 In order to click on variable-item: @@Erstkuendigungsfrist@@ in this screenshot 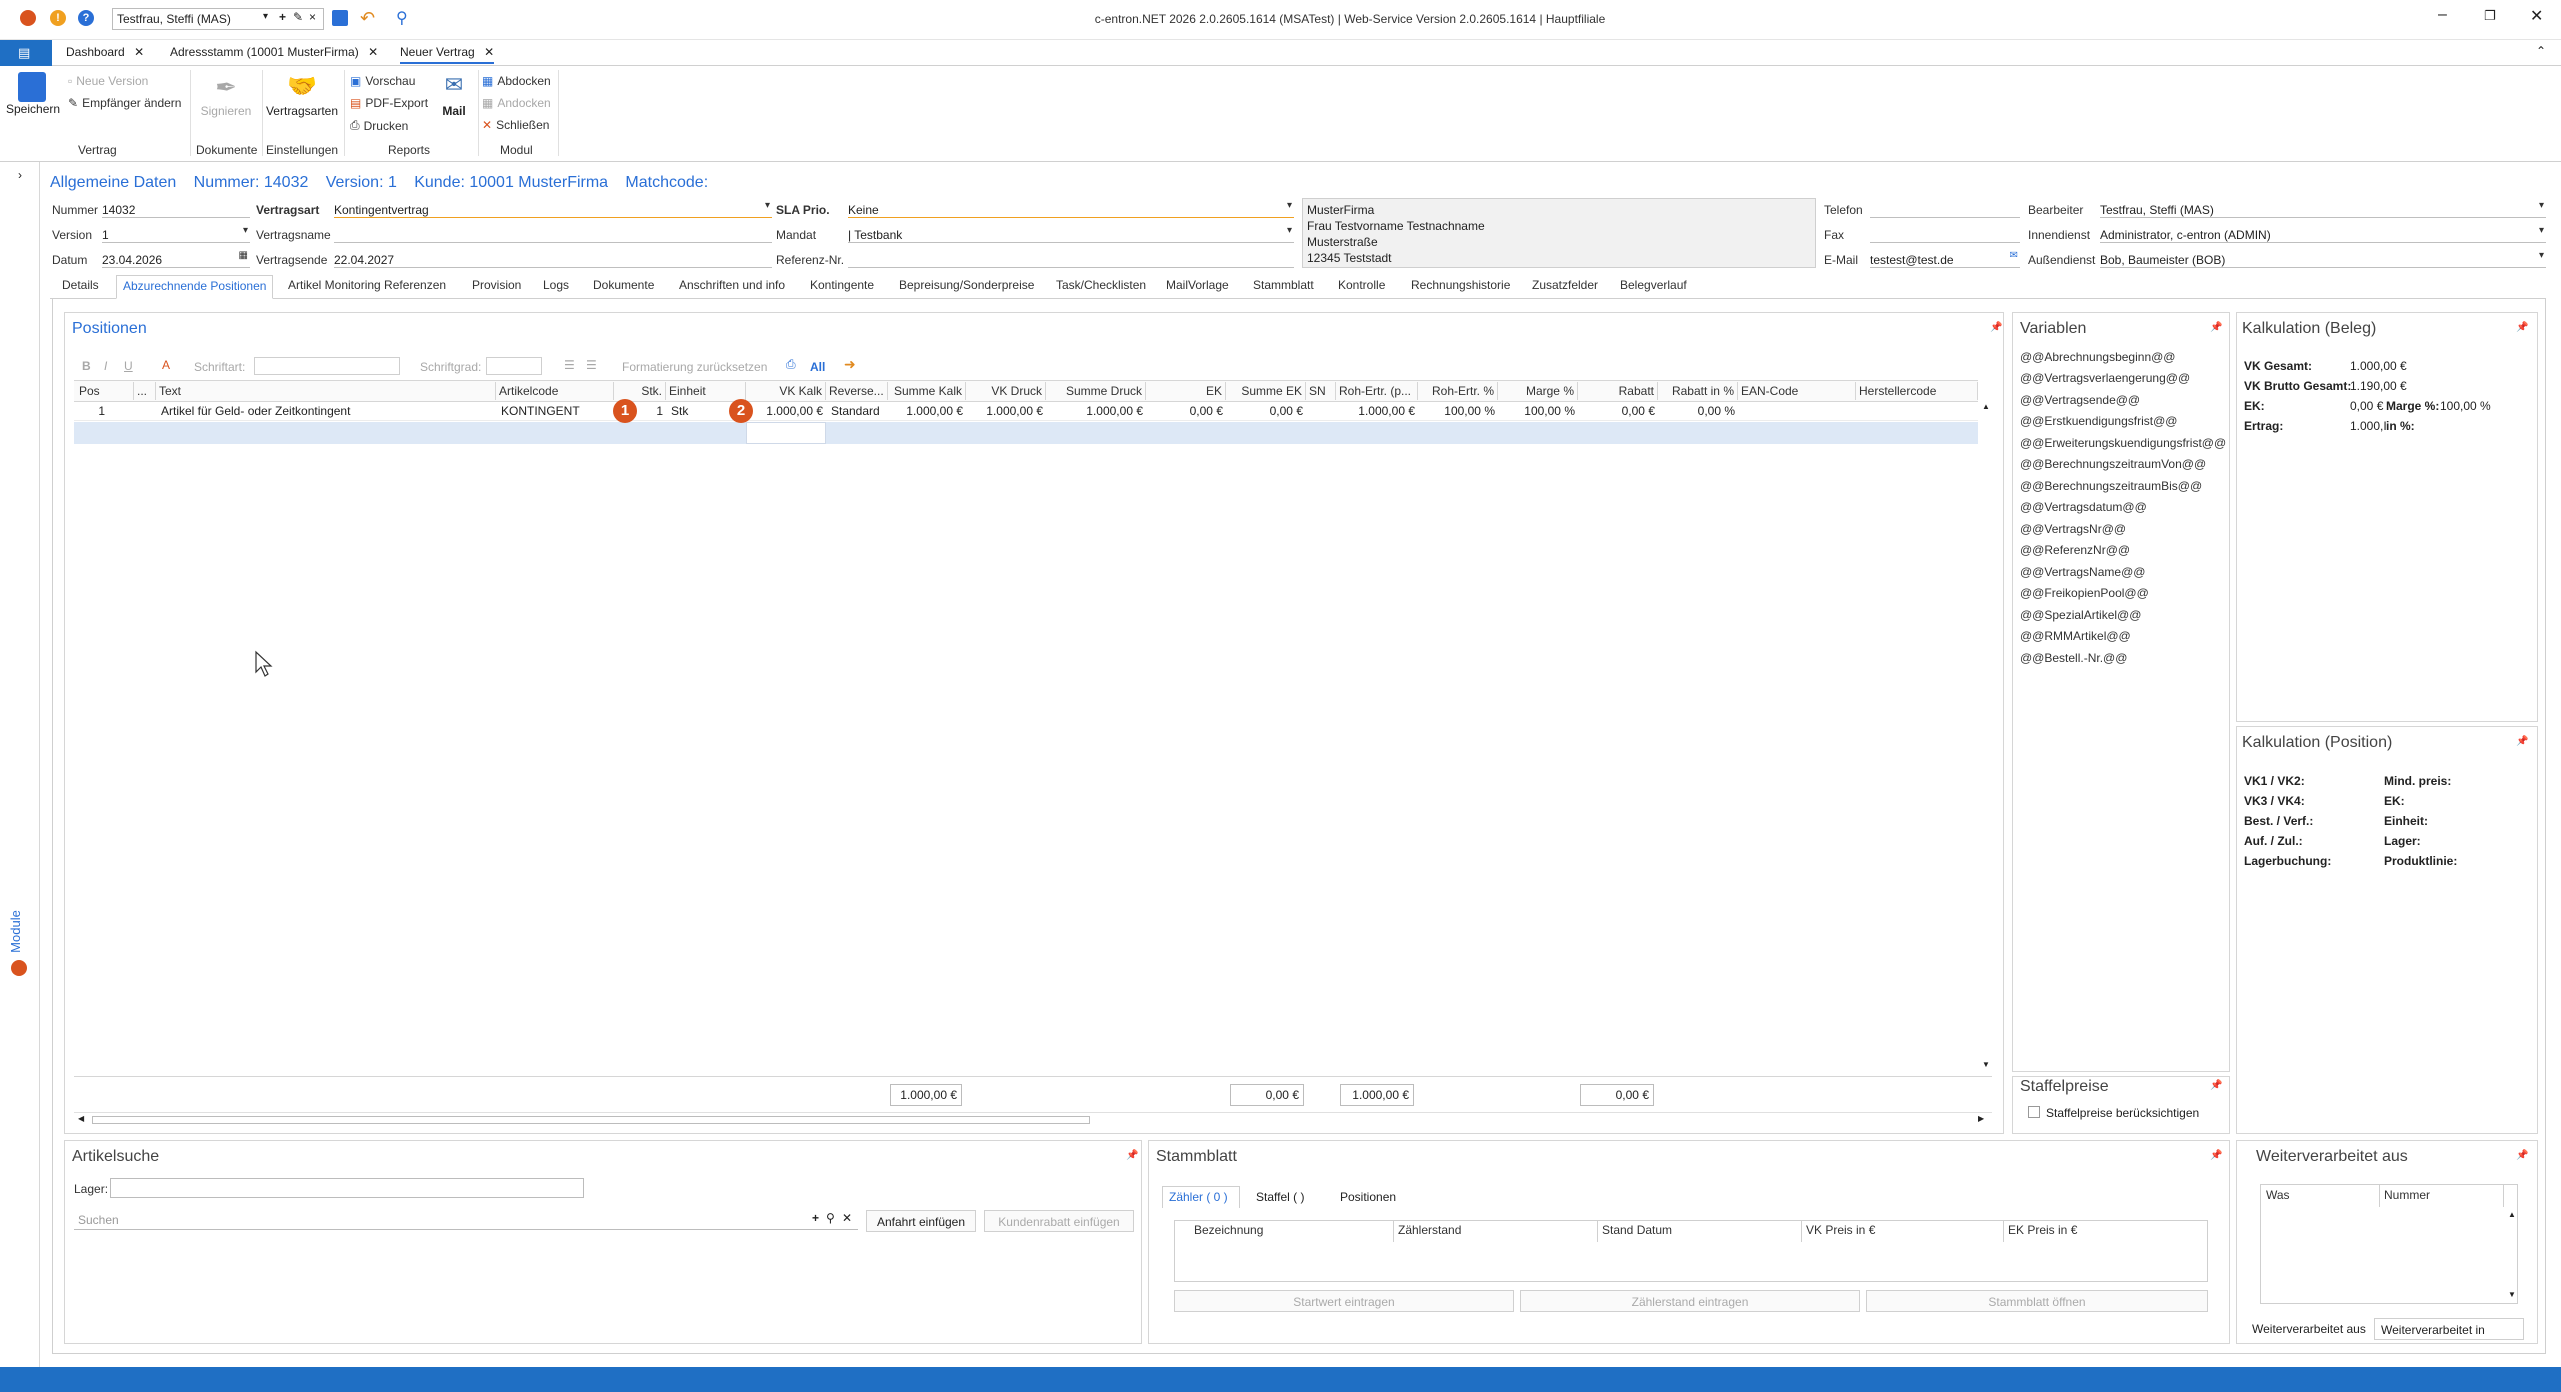, I will do `click(2098, 421)`.